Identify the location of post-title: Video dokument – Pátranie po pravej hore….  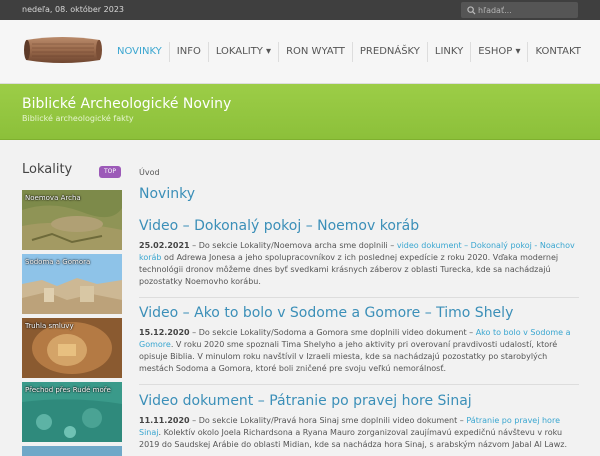
(359, 401).